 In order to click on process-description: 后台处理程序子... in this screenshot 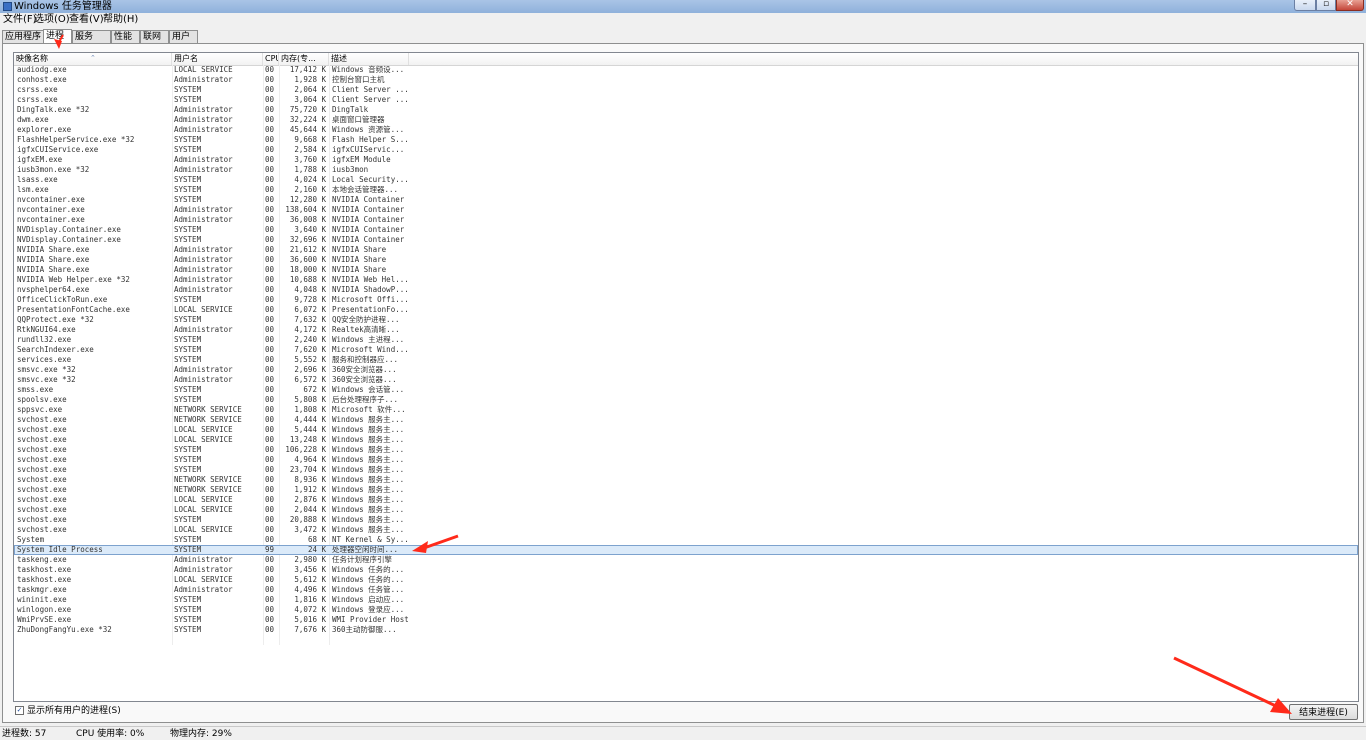, I will do `click(365, 399)`.